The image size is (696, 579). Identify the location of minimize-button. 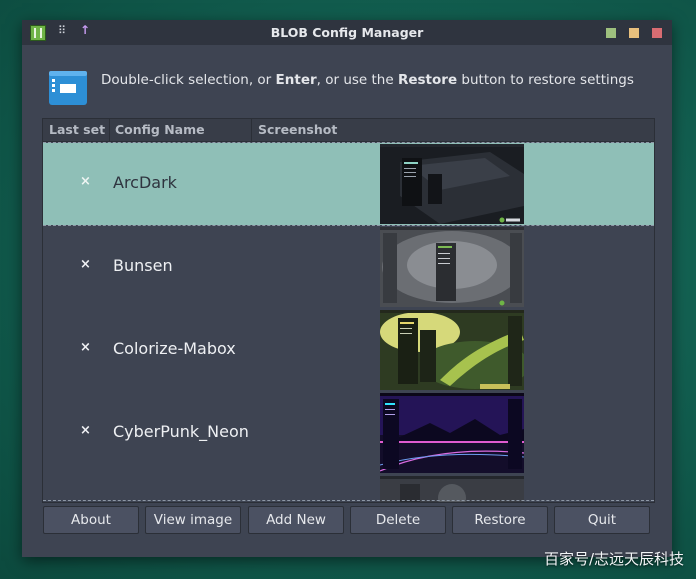
(611, 33).